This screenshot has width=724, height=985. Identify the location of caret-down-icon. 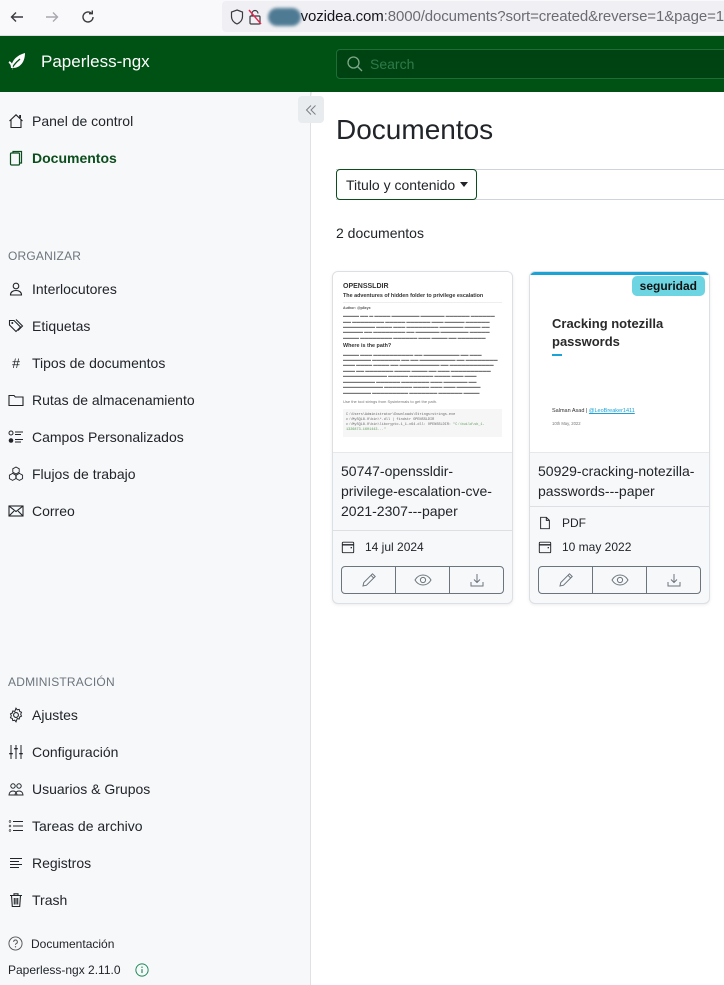
(464, 184).